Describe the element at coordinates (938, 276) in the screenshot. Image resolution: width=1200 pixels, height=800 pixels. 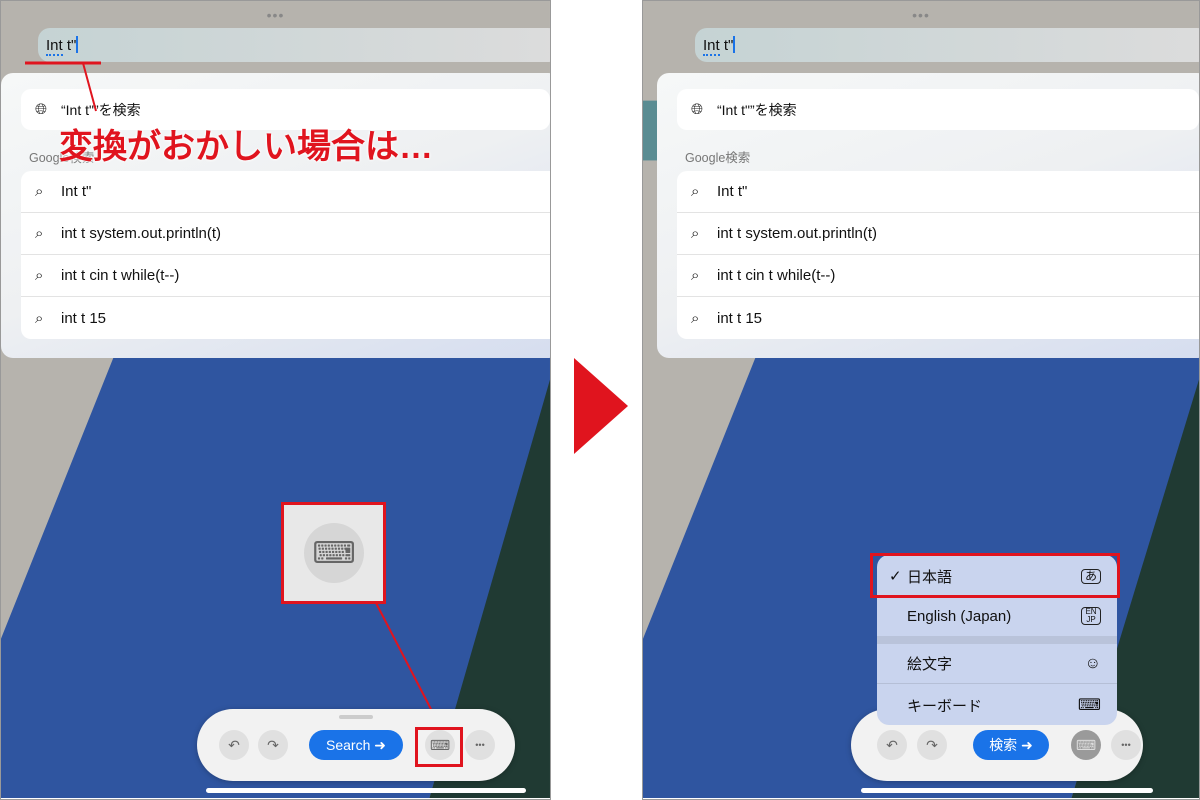
I see `suggestion-row: ⌕ int t cin t while(t--)` at that location.